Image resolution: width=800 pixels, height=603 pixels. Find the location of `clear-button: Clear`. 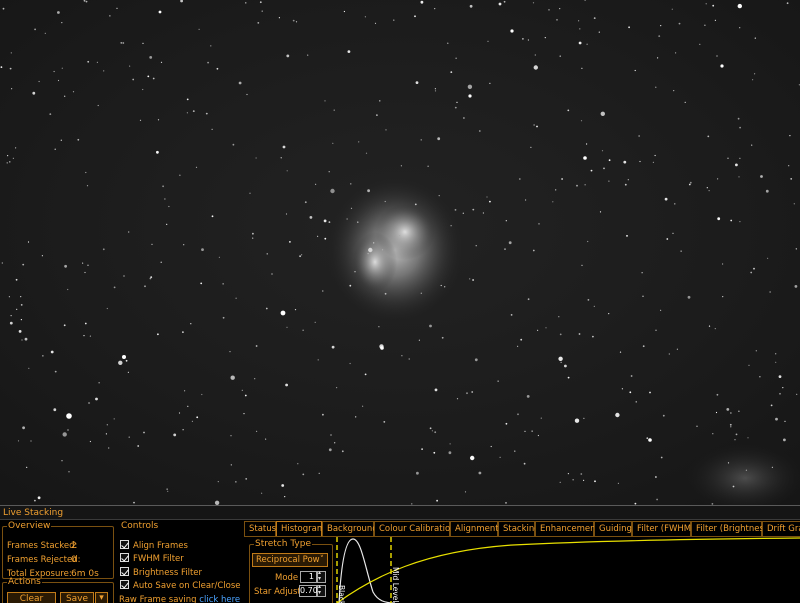

clear-button: Clear is located at coordinates (31, 597).